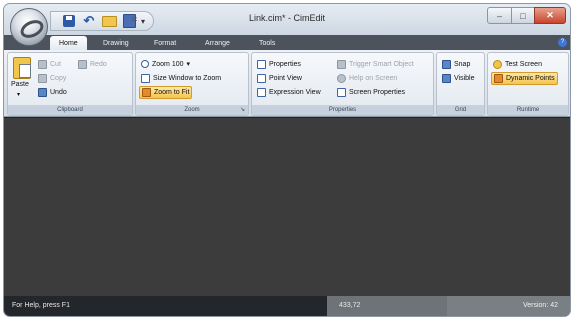  I want to click on maximize-icon: □, so click(523, 15).